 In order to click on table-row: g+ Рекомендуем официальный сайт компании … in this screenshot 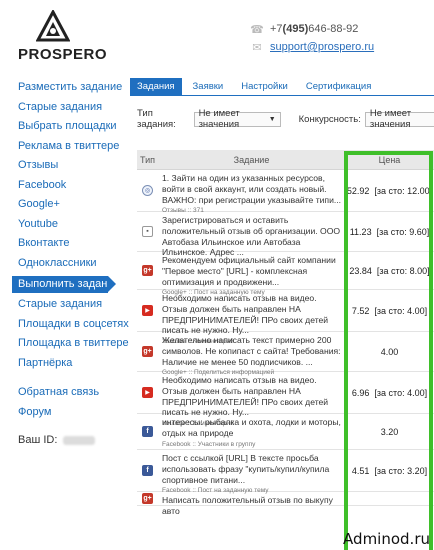, I will do `click(285, 274)`.